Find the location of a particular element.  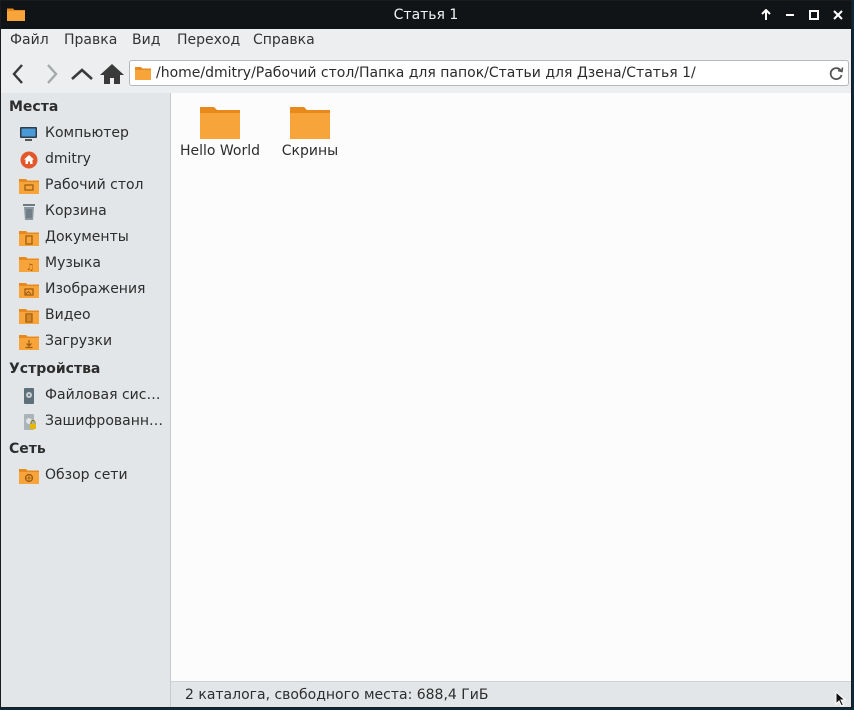

sidebar-section-network: Сеть is located at coordinates (27, 449).